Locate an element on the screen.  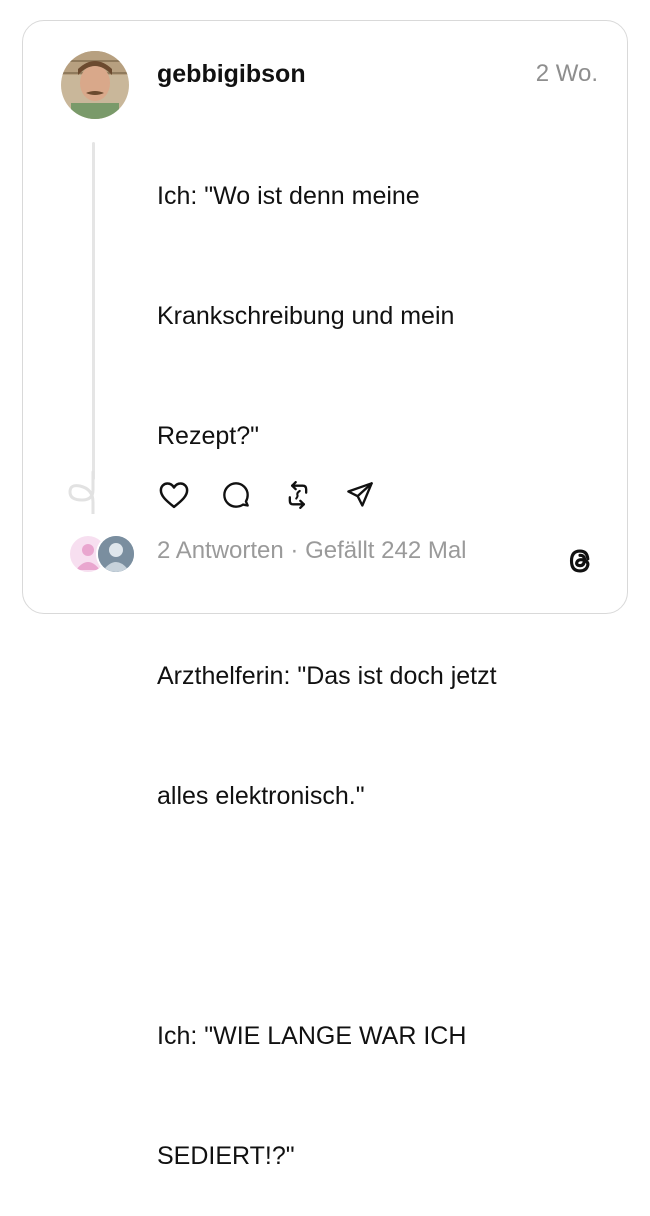
reply-avatar is located at coordinates (116, 554).